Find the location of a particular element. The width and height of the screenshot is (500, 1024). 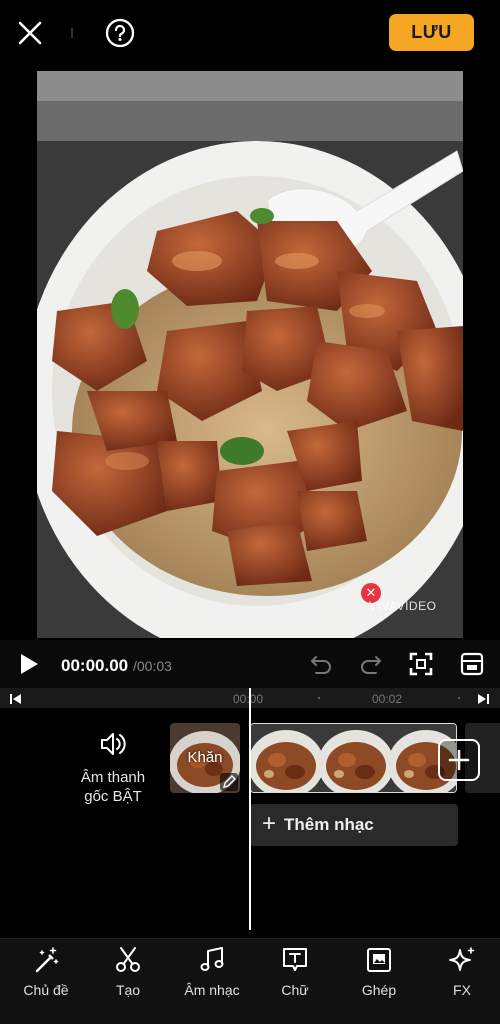

save-button: LƯU is located at coordinates (431, 32).